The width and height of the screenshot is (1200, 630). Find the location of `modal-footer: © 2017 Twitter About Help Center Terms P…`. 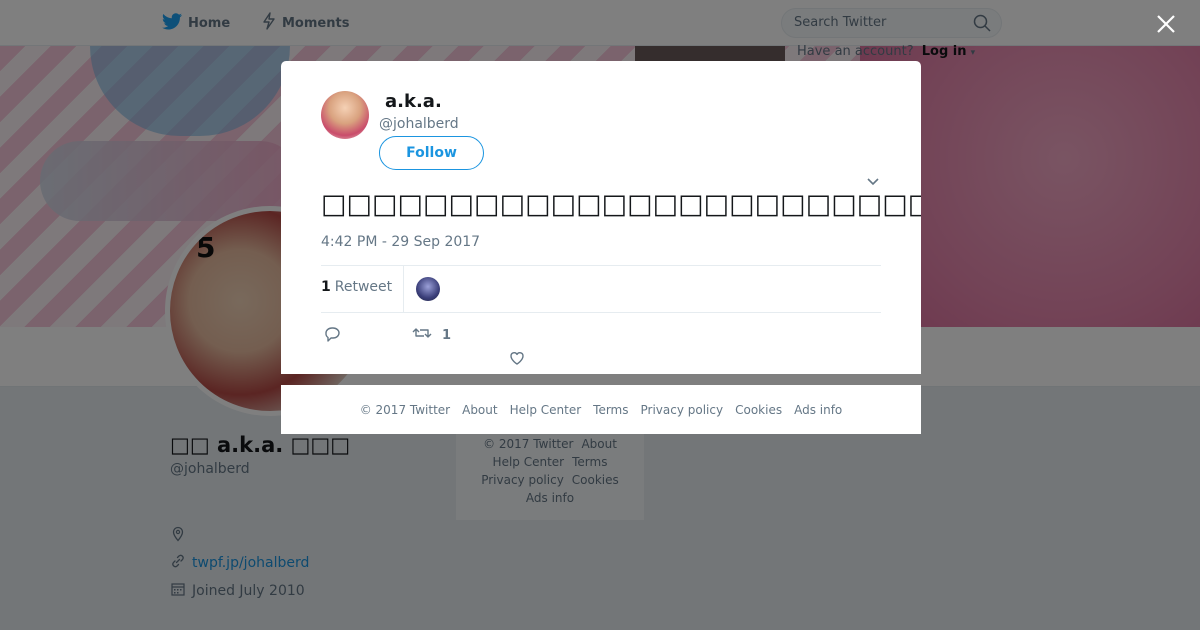

modal-footer: © 2017 Twitter About Help Center Terms P… is located at coordinates (601, 409).